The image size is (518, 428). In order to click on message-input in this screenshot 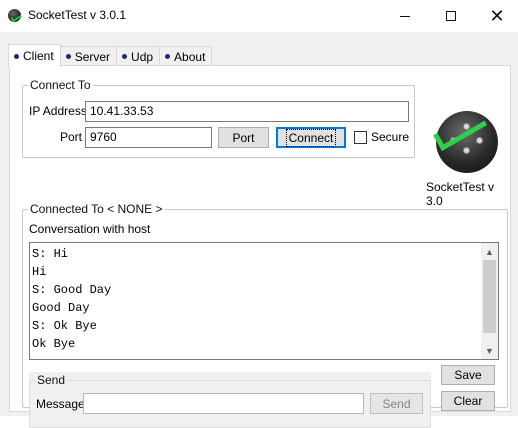, I will do `click(223, 403)`.